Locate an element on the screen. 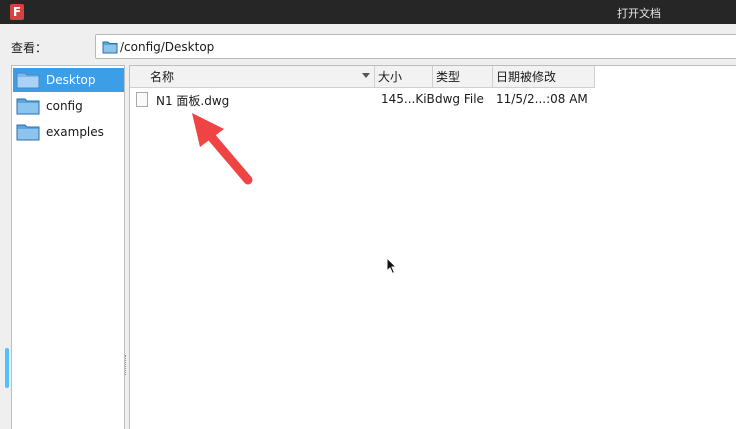  mouse-cursor-icon is located at coordinates (392, 266).